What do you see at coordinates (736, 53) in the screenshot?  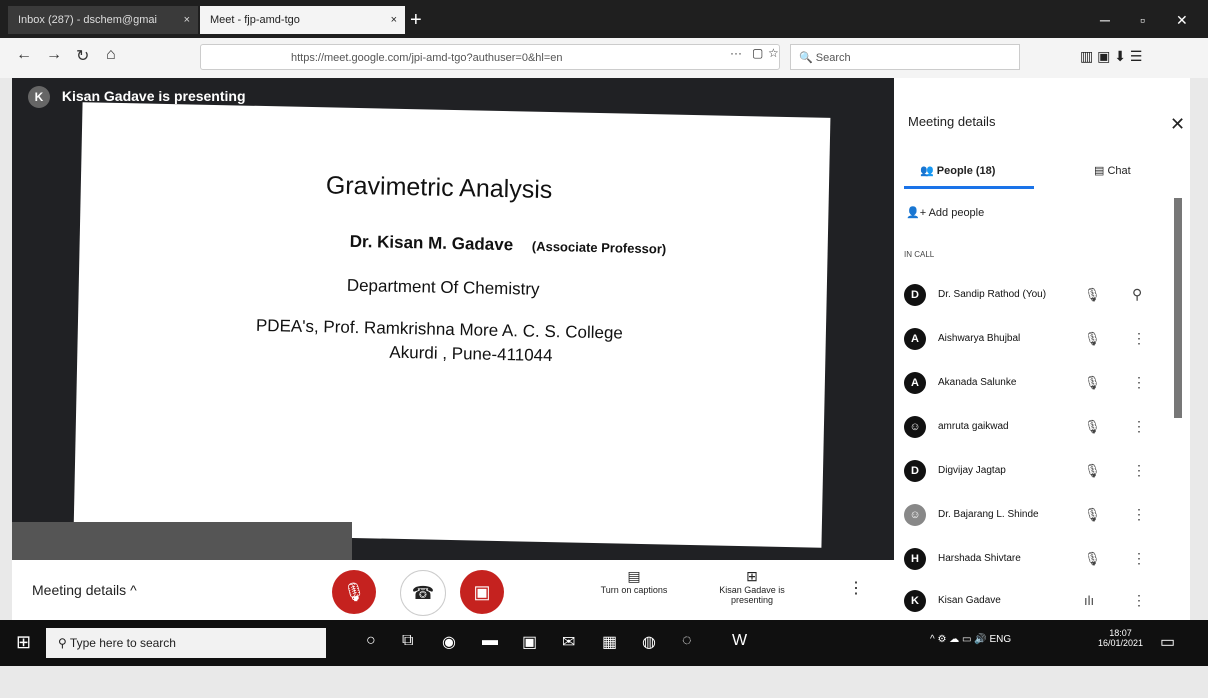 I see `page-actions-icon: ···` at bounding box center [736, 53].